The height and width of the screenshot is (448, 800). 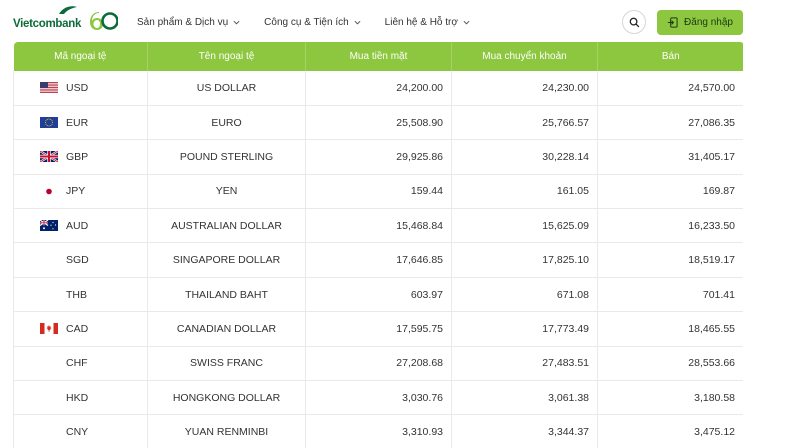 I want to click on cash-buy-rate: 603.97, so click(x=378, y=295).